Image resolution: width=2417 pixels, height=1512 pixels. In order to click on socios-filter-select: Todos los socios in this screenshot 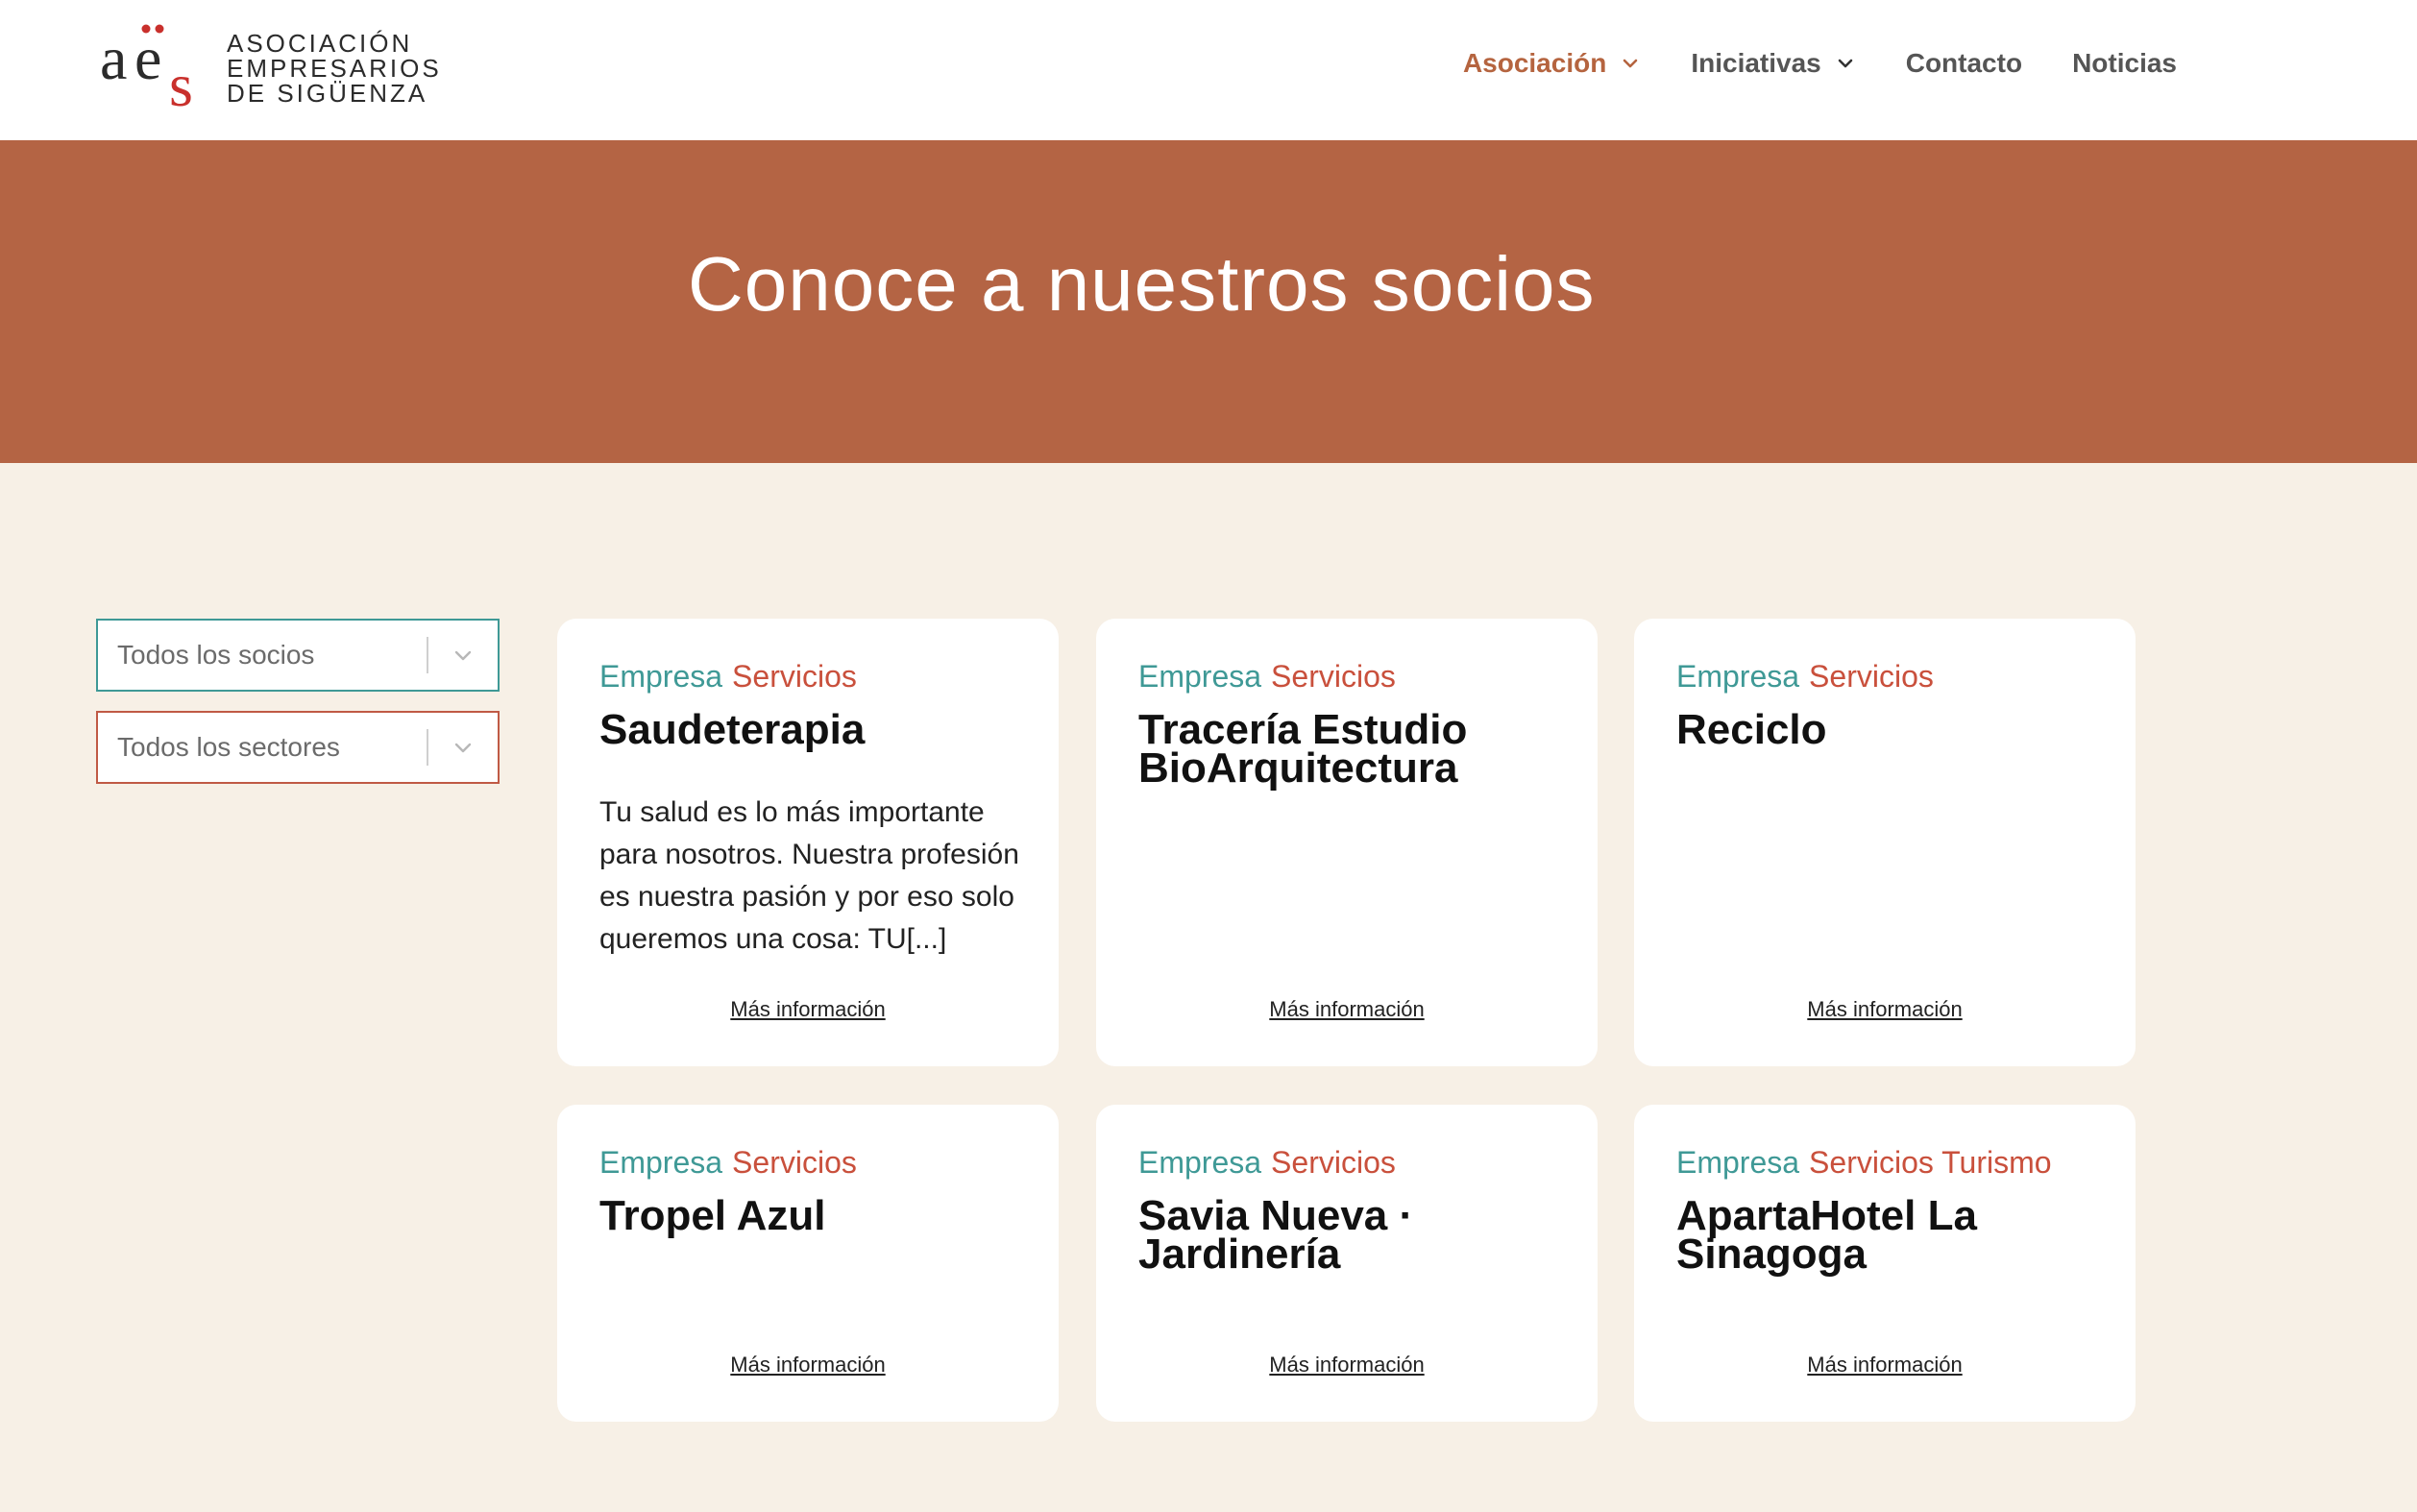, I will do `click(298, 655)`.